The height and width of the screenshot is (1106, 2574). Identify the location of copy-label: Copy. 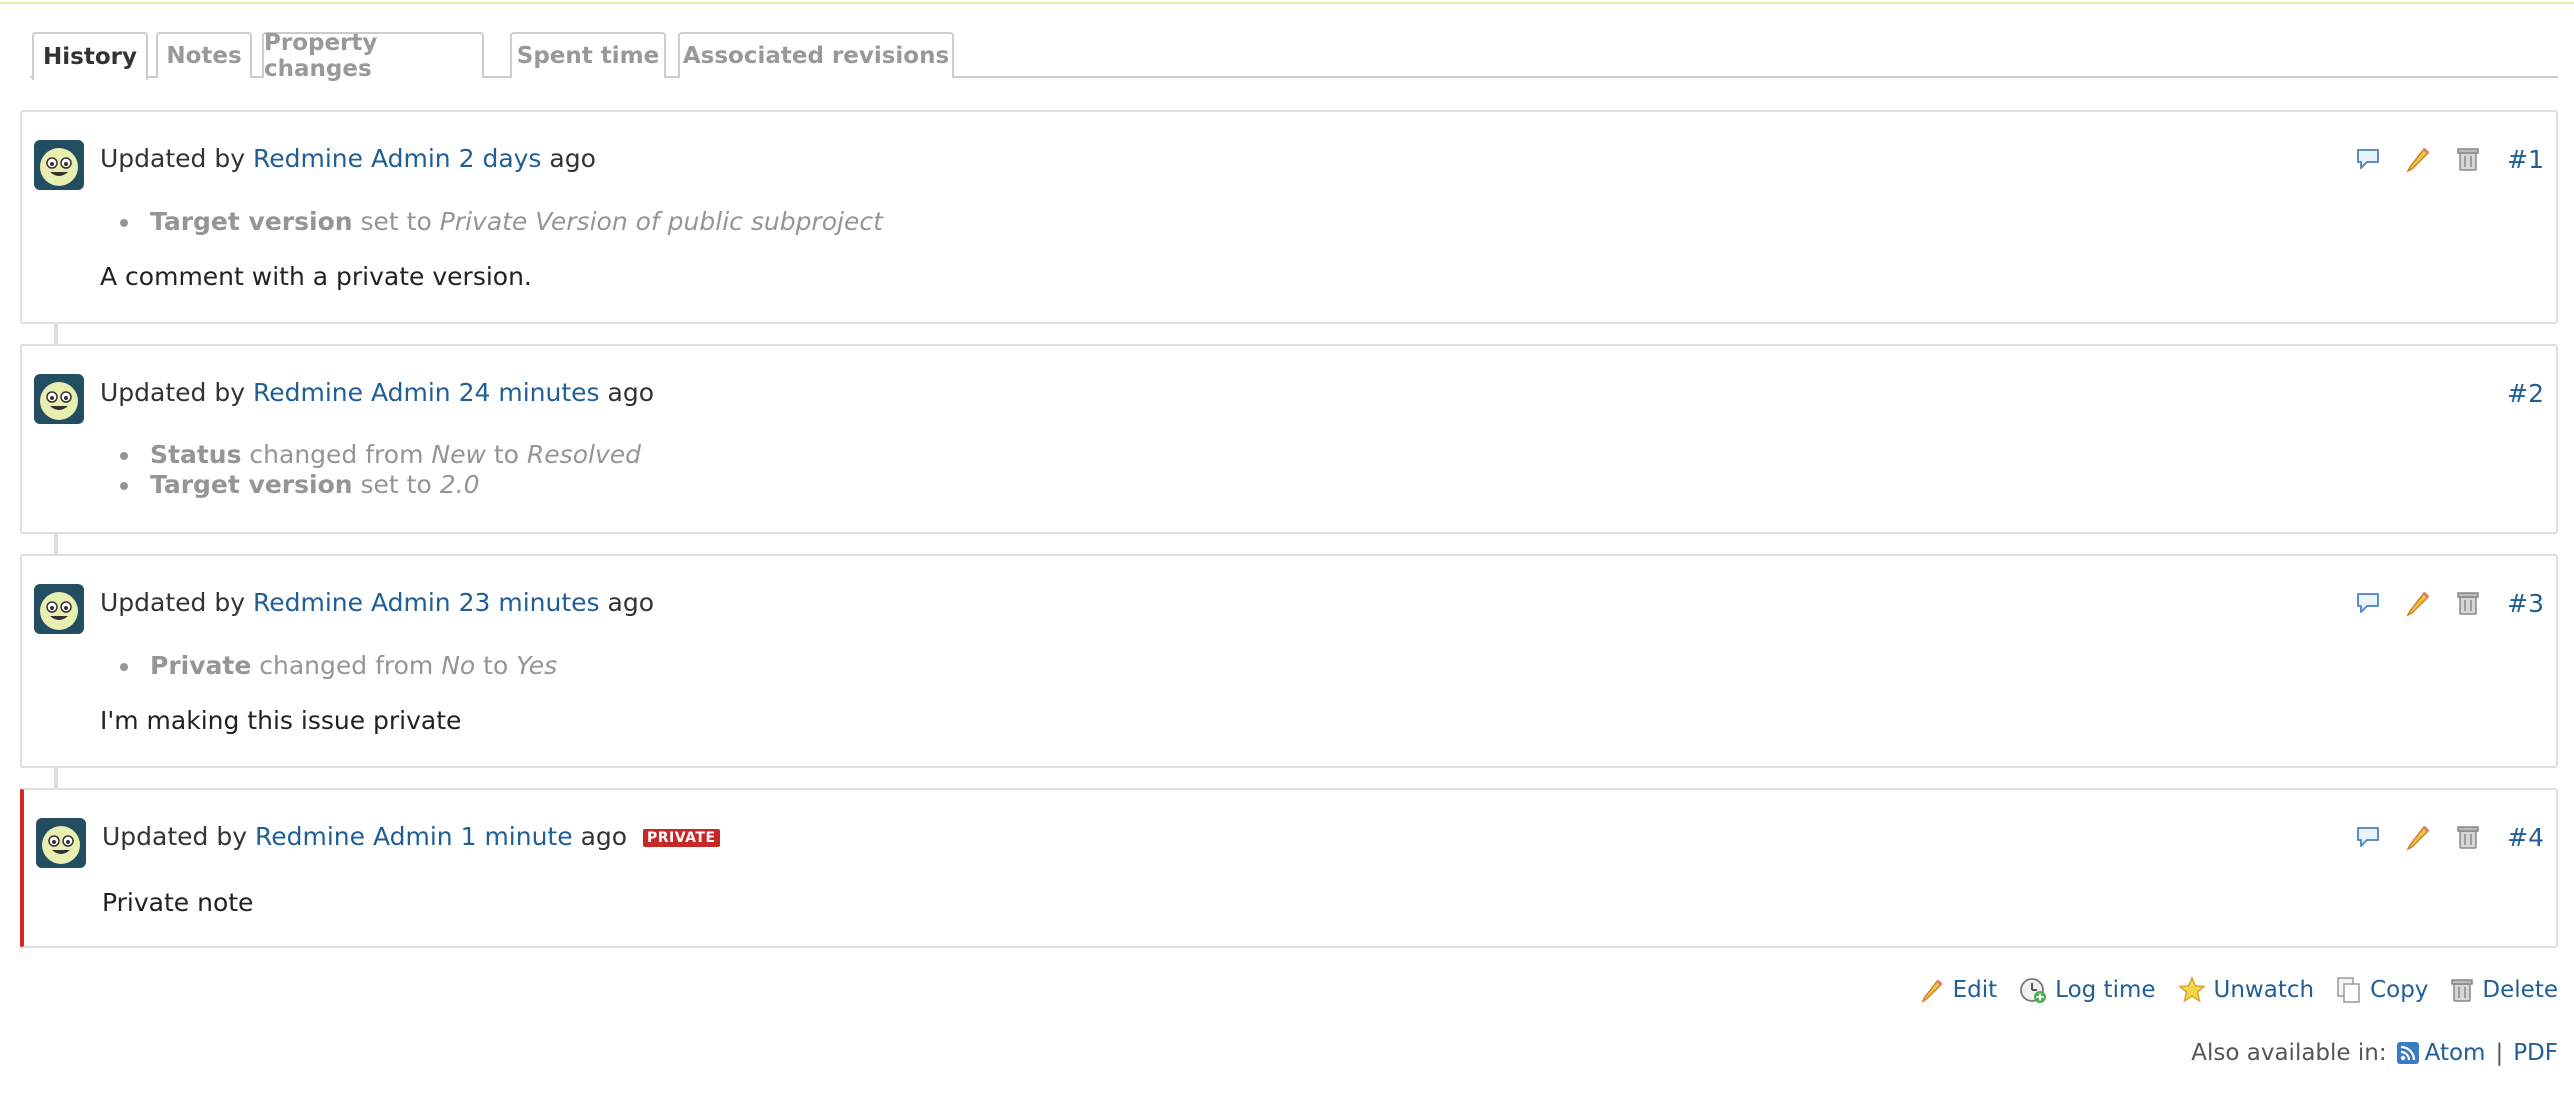
(2399, 990).